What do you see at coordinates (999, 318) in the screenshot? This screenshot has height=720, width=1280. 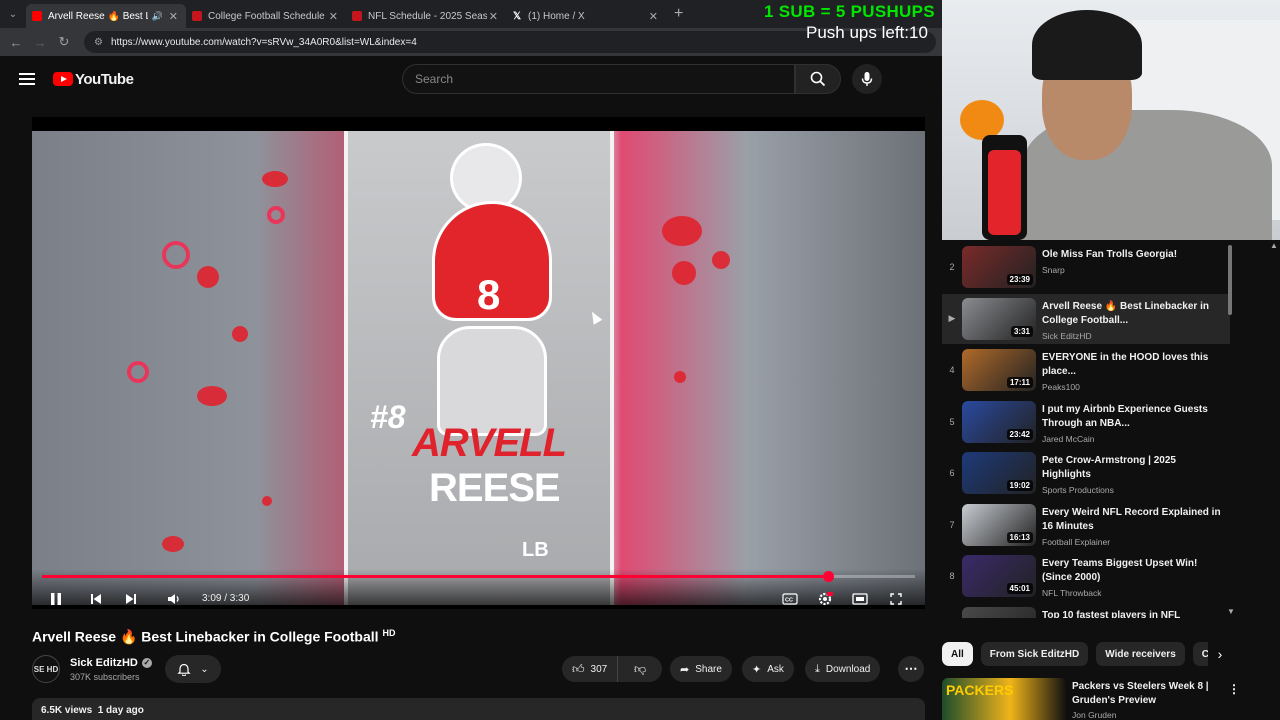 I see `playlist-thumbnail: 3:31` at bounding box center [999, 318].